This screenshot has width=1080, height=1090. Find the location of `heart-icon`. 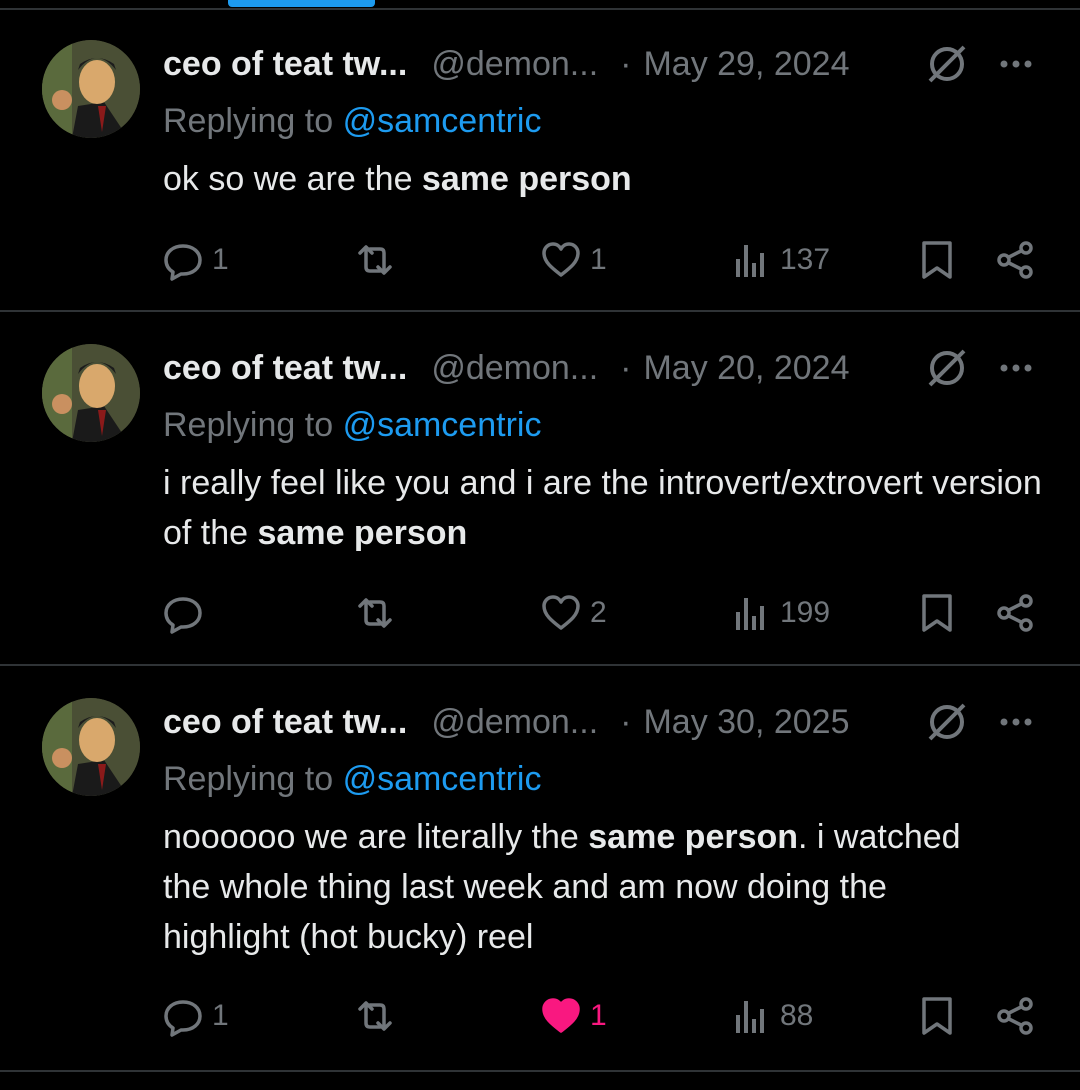

heart-icon is located at coordinates (561, 1015).